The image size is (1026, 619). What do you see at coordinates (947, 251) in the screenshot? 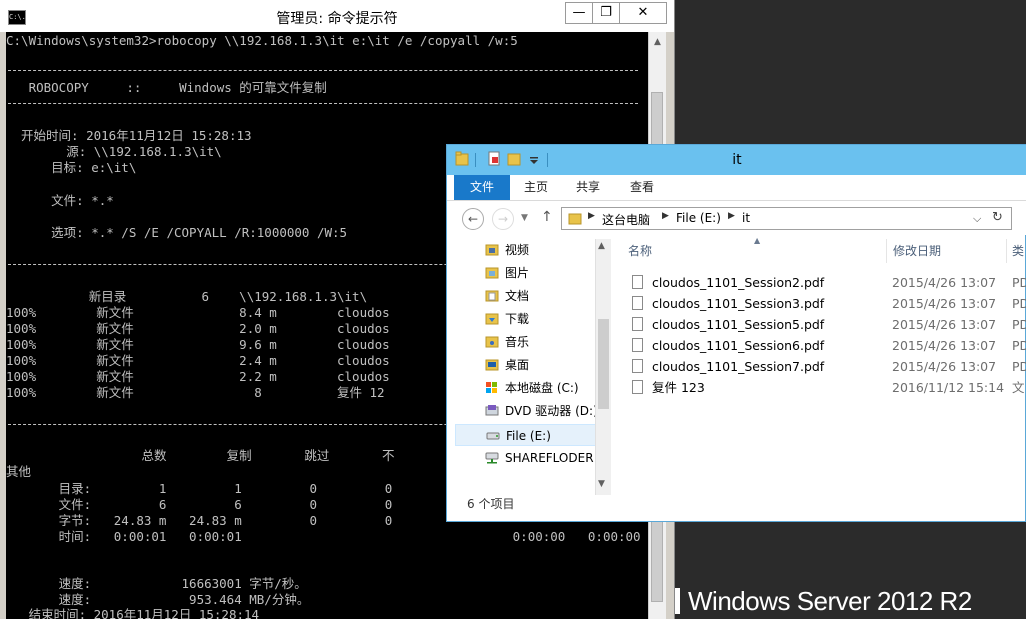
I see `column-header-date: 修改日期` at bounding box center [947, 251].